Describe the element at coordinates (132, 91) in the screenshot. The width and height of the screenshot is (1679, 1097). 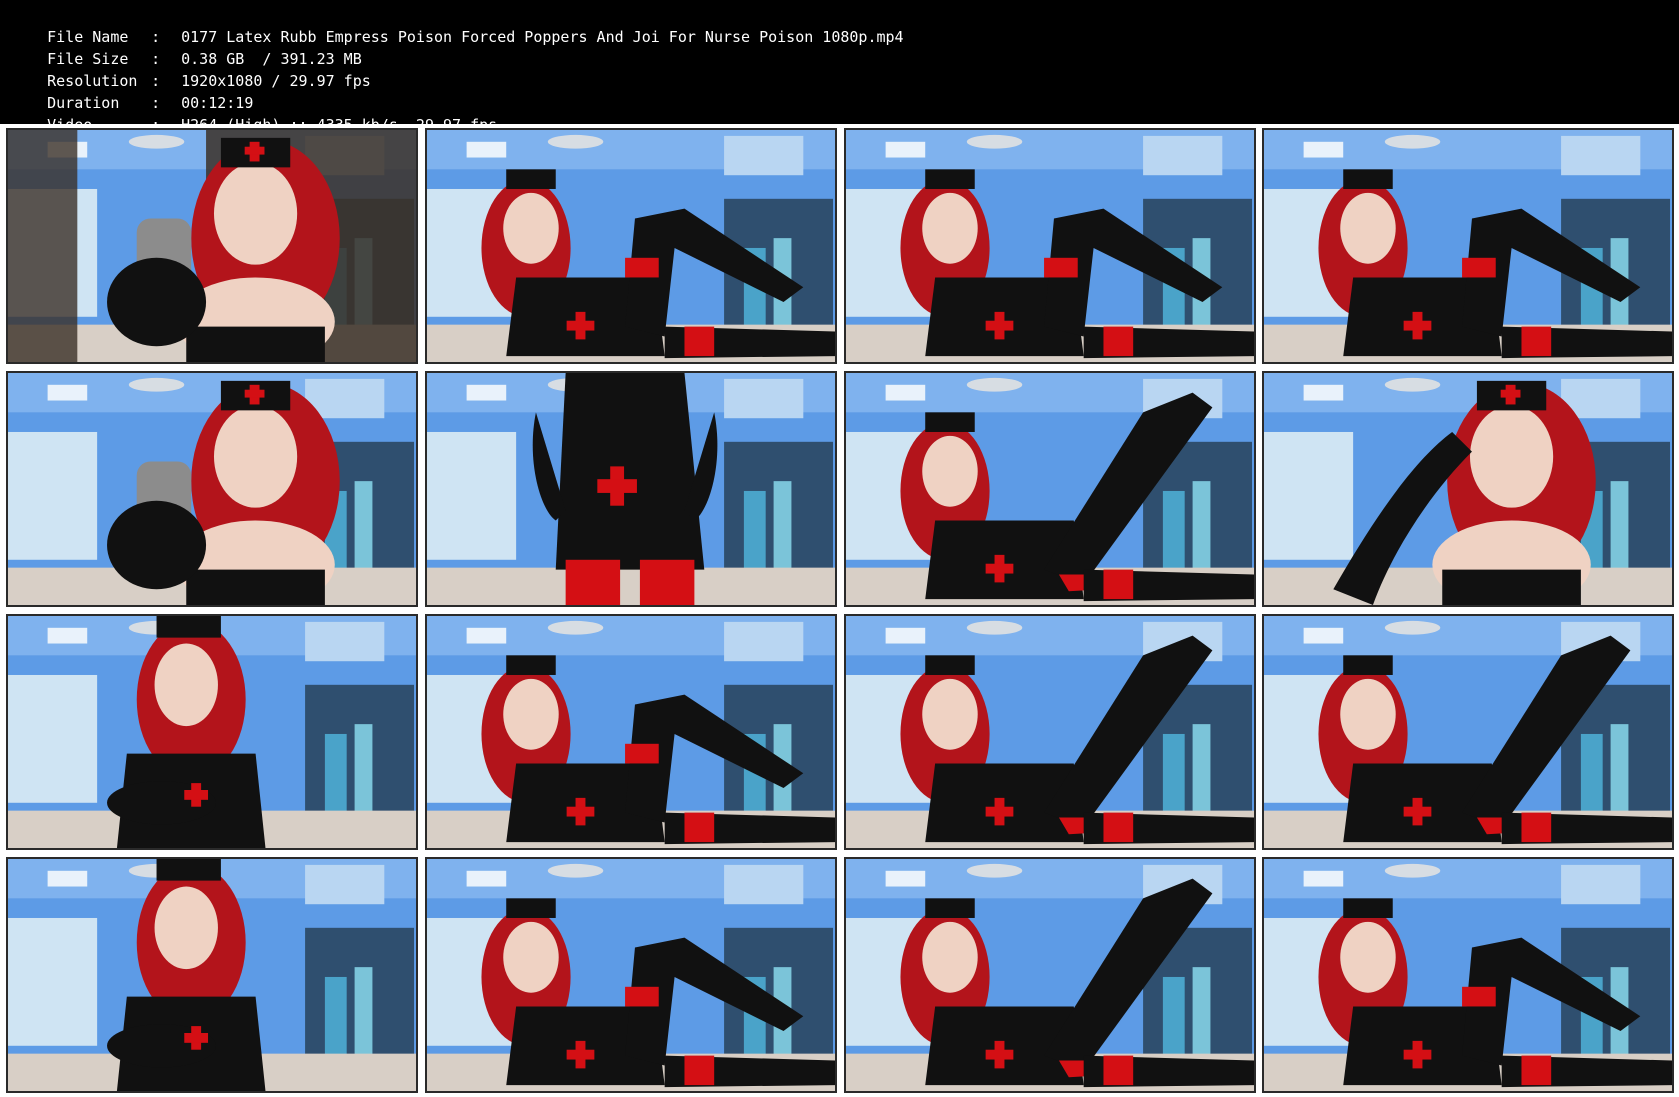
I see `info-row-duration: Duration:00:12:19` at that location.